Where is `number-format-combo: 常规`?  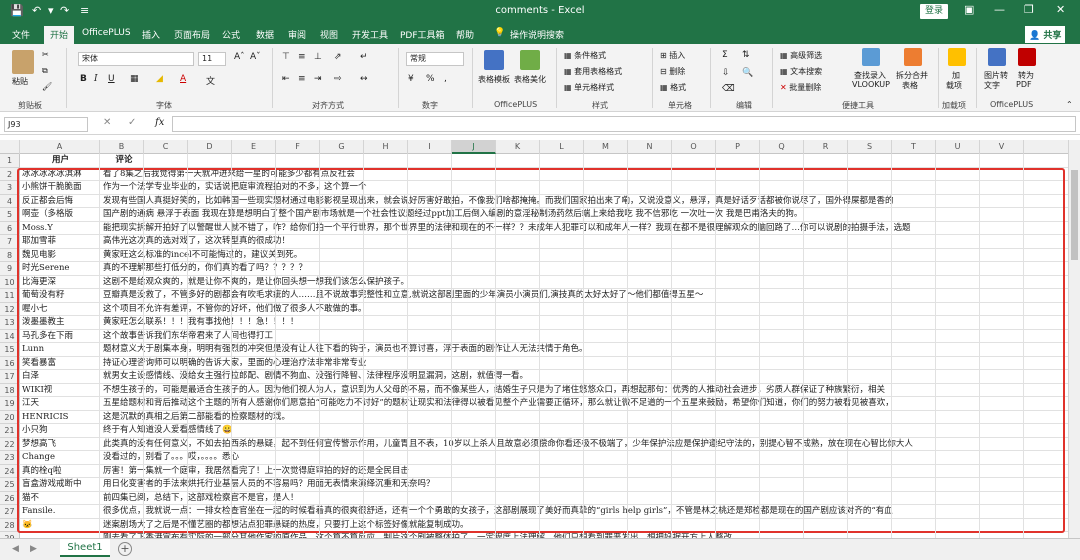 number-format-combo: 常规 is located at coordinates (435, 59).